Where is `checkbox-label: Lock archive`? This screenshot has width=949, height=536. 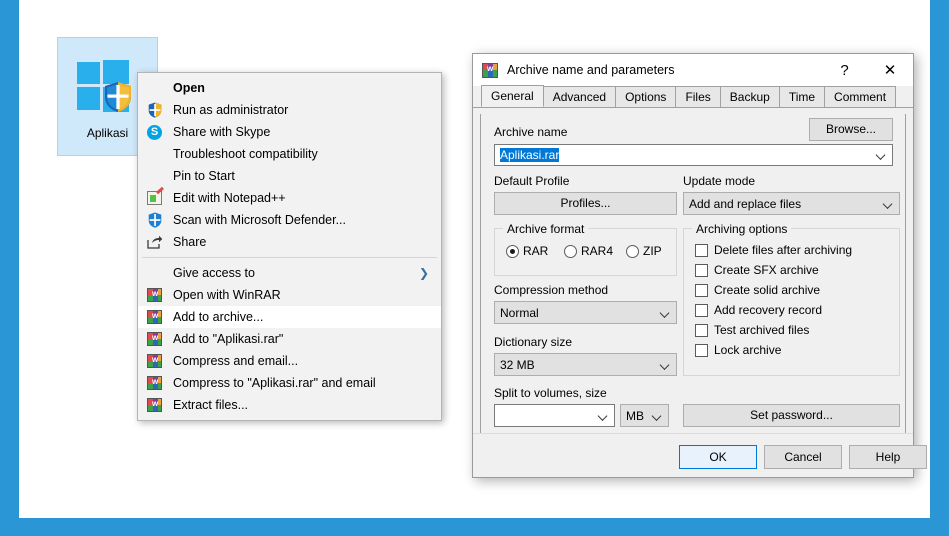 checkbox-label: Lock archive is located at coordinates (748, 350).